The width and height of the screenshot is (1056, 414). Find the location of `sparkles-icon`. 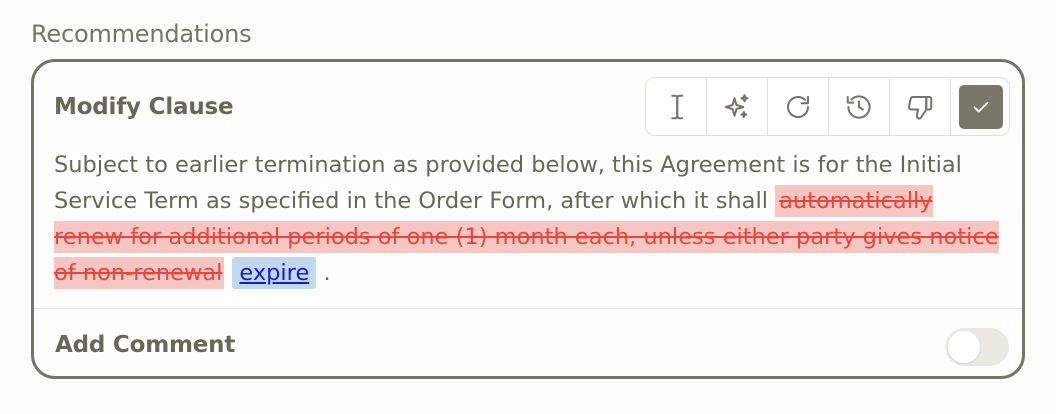

sparkles-icon is located at coordinates (736, 105).